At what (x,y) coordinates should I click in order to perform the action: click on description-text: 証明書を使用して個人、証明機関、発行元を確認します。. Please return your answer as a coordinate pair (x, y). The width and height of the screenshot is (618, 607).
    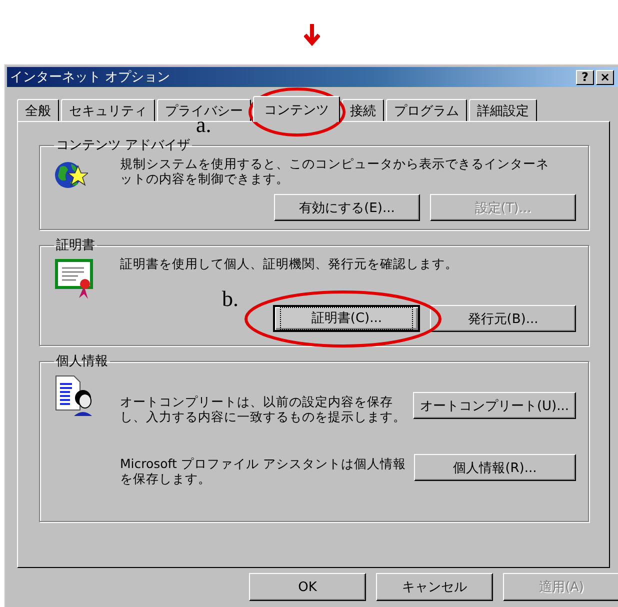
    Looking at the image, I should click on (289, 263).